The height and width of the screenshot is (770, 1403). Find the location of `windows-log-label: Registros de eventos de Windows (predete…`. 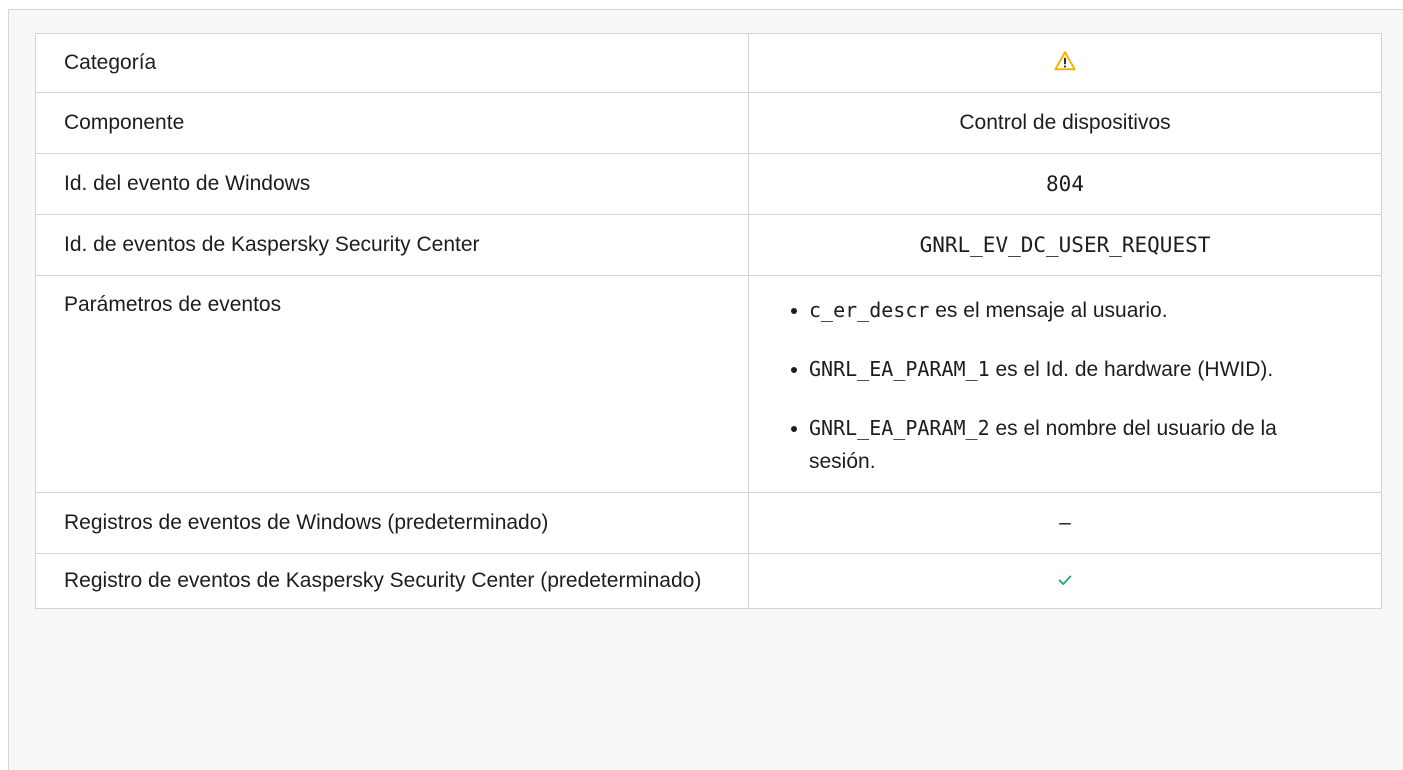

windows-log-label: Registros de eventos de Windows (predete… is located at coordinates (392, 523).